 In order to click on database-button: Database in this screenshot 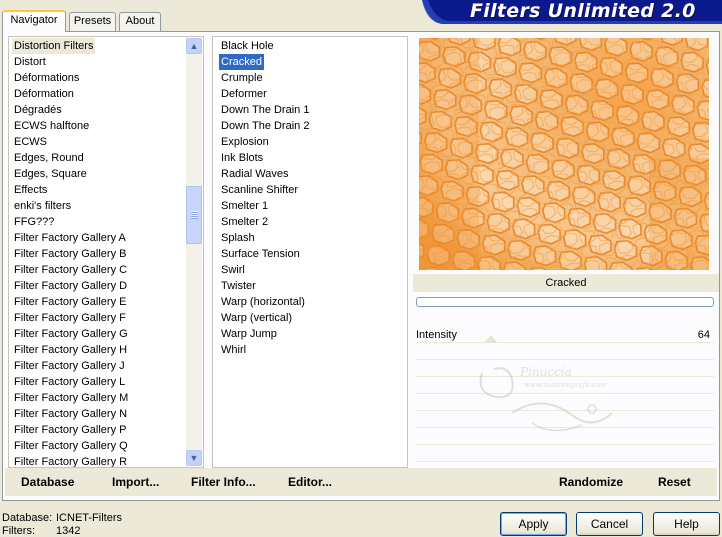, I will do `click(47, 482)`.